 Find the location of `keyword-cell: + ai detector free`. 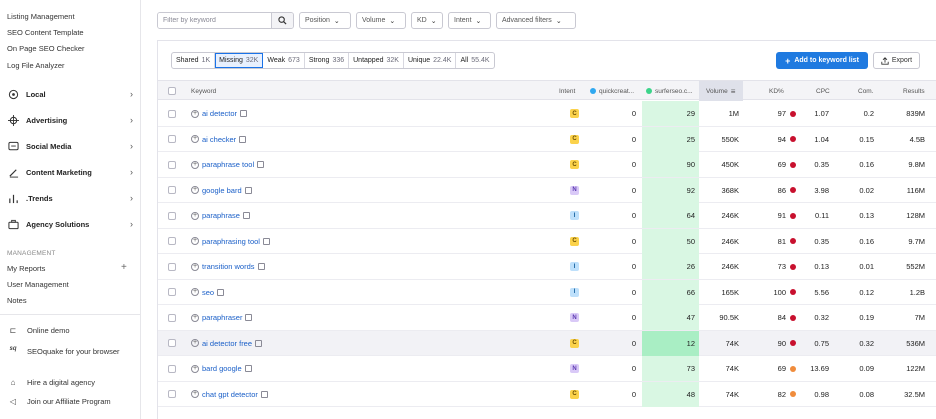

keyword-cell: + ai detector free is located at coordinates (227, 343).